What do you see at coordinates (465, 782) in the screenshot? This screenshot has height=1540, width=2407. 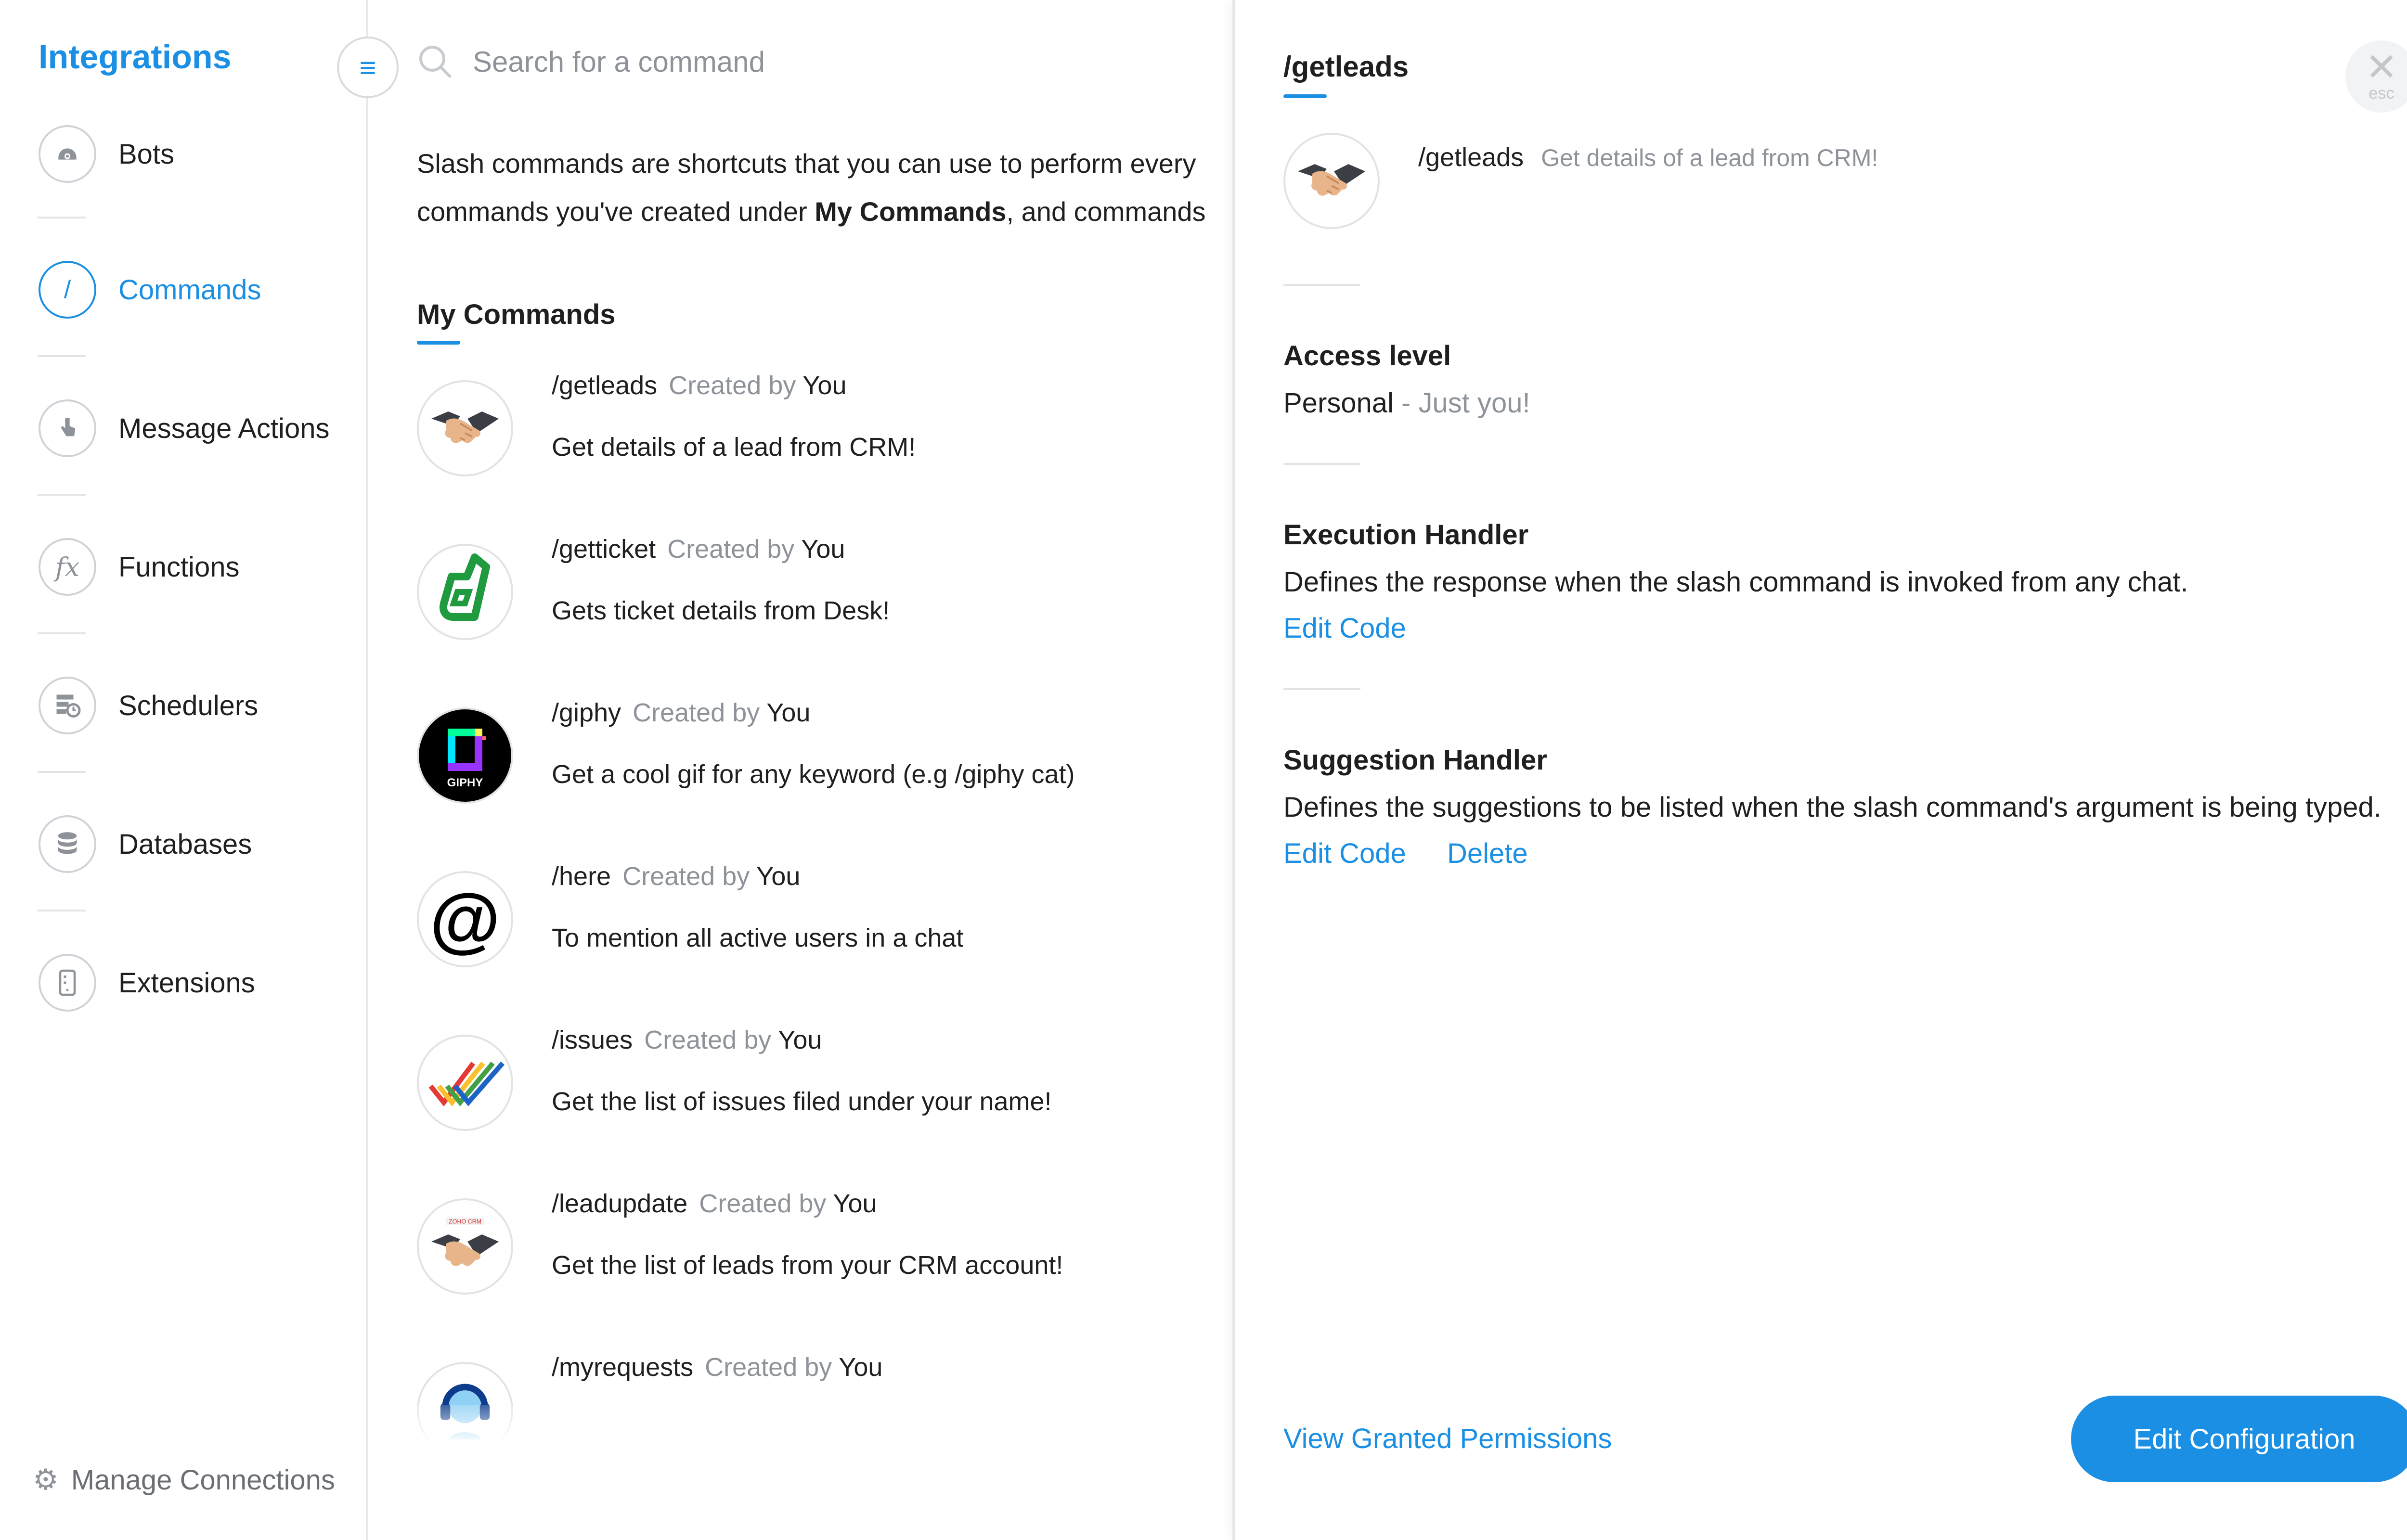 I see `giphy-logo-text: GIPHY` at bounding box center [465, 782].